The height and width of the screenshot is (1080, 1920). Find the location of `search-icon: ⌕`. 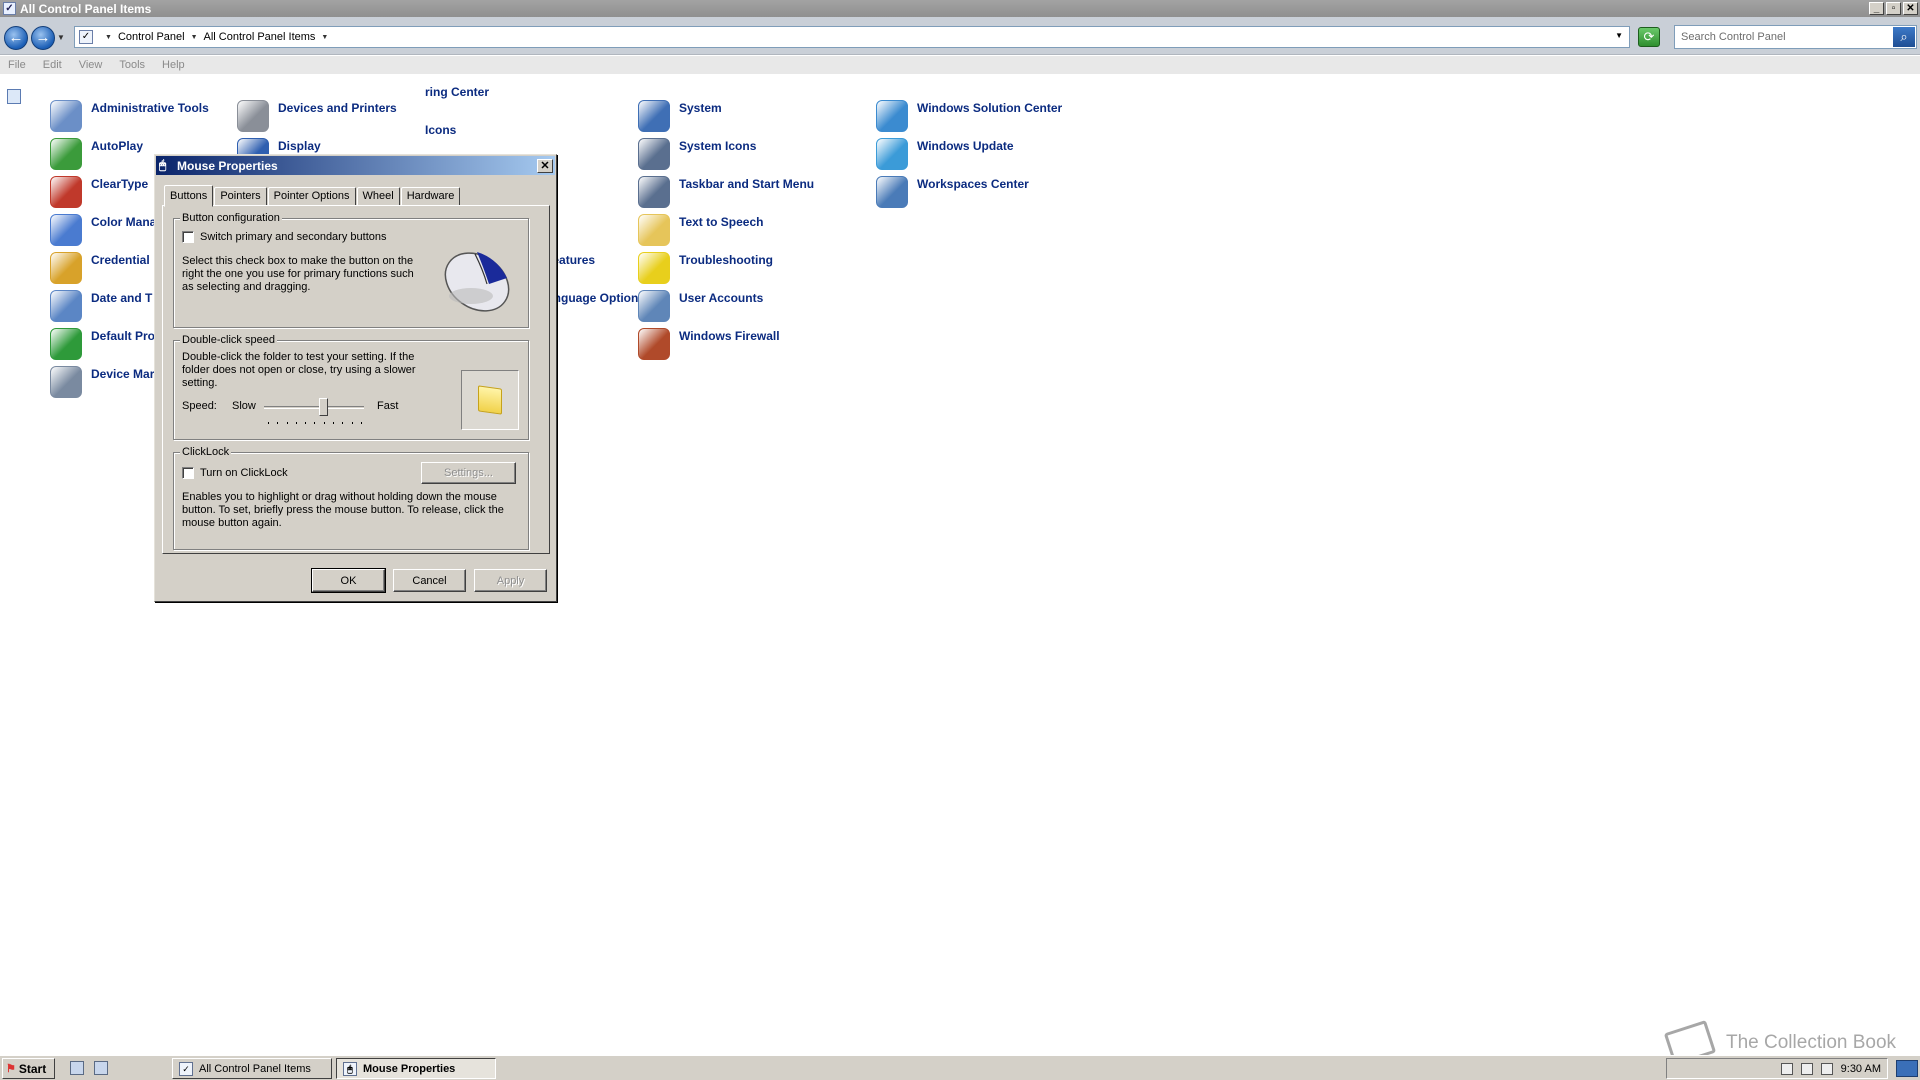

search-icon: ⌕ is located at coordinates (1904, 37).